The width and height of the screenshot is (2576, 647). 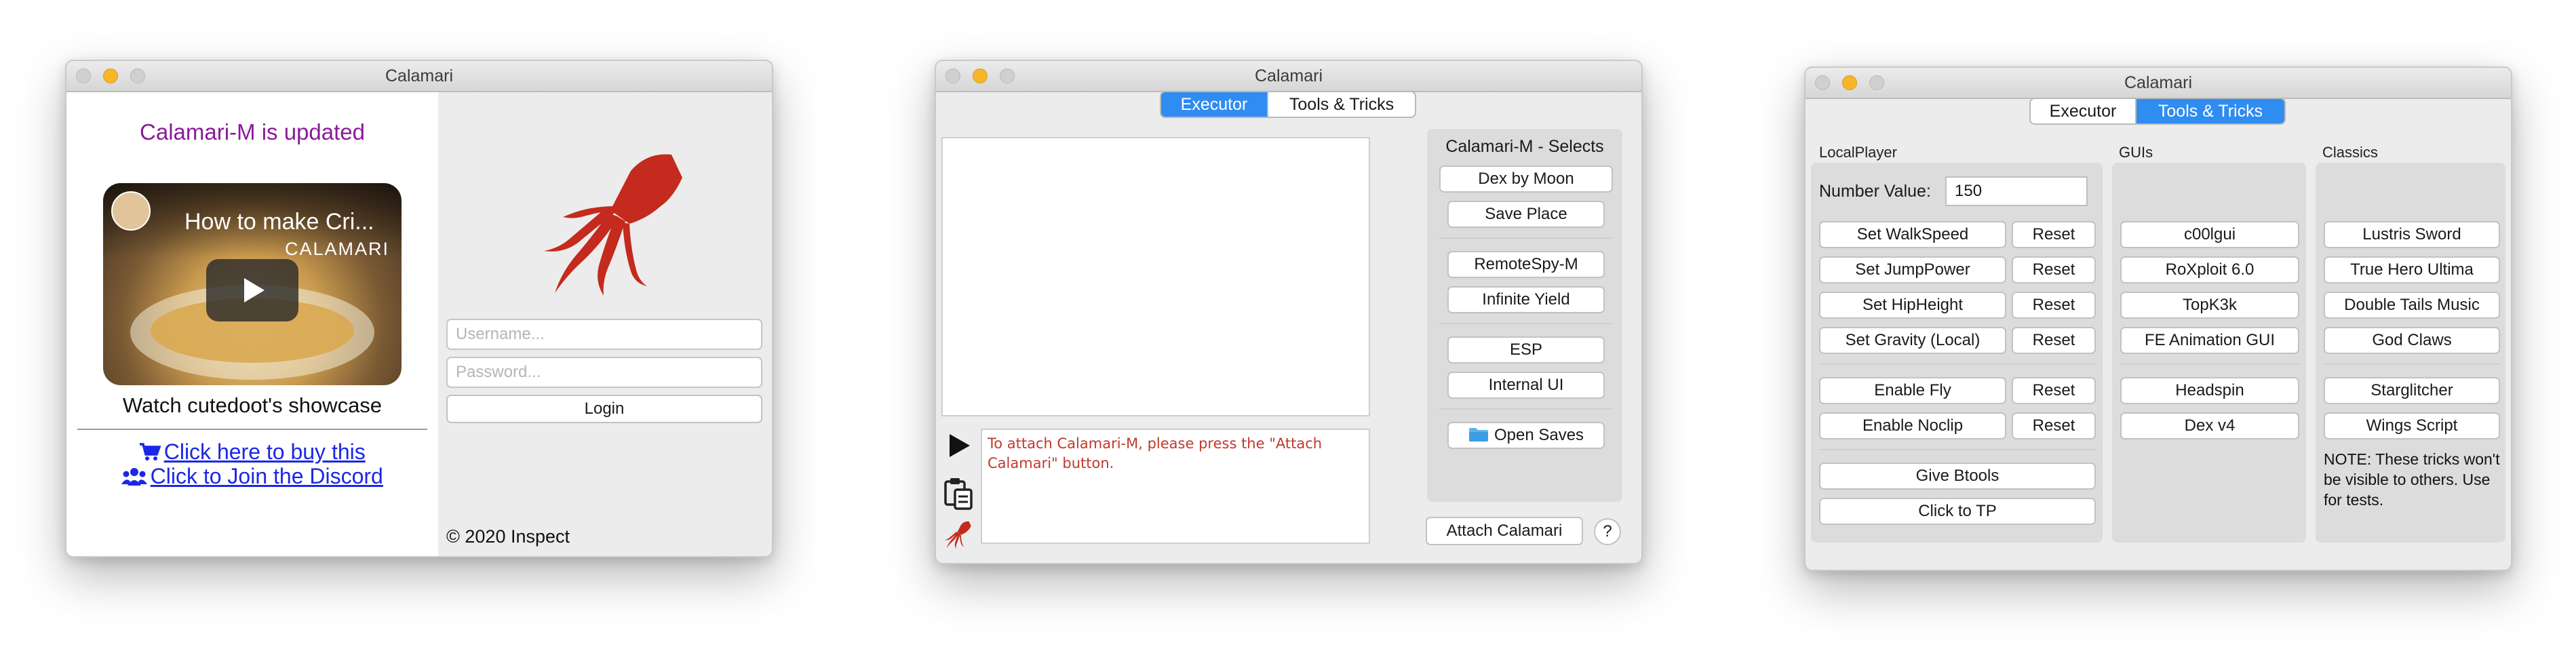 What do you see at coordinates (265, 451) in the screenshot?
I see `buy-link: Click here to buy this` at bounding box center [265, 451].